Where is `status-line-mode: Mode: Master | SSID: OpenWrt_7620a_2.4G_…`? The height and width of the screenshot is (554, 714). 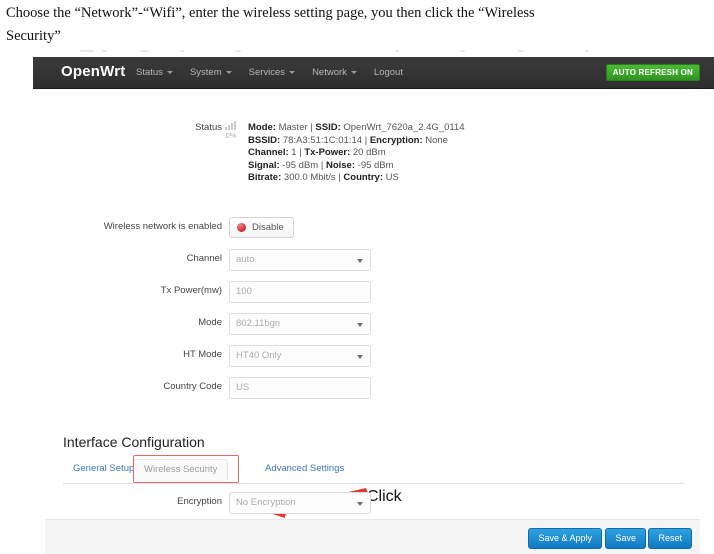 status-line-mode: Mode: Master | SSID: OpenWrt_7620a_2.4G_… is located at coordinates (356, 128).